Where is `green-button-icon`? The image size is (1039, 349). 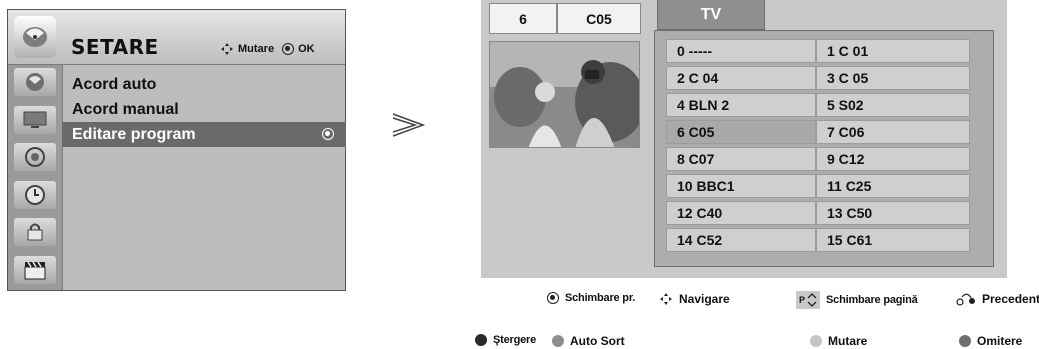 green-button-icon is located at coordinates (558, 341).